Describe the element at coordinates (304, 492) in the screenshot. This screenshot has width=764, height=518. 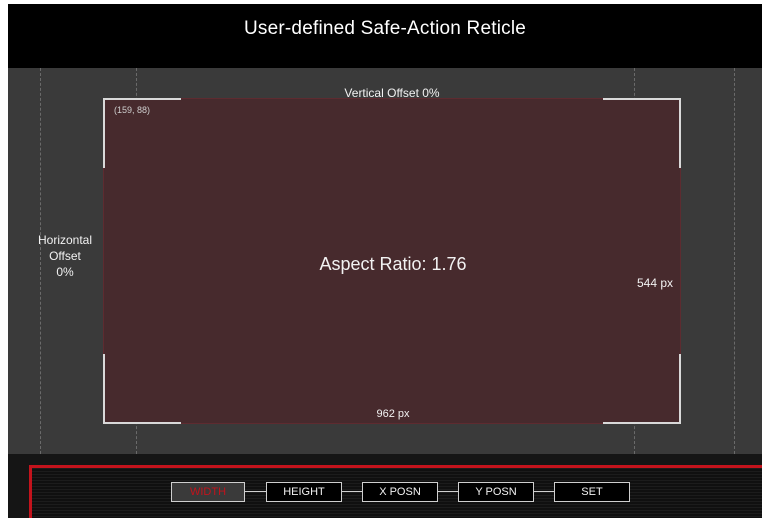
I see `height-button: HEIGHT` at that location.